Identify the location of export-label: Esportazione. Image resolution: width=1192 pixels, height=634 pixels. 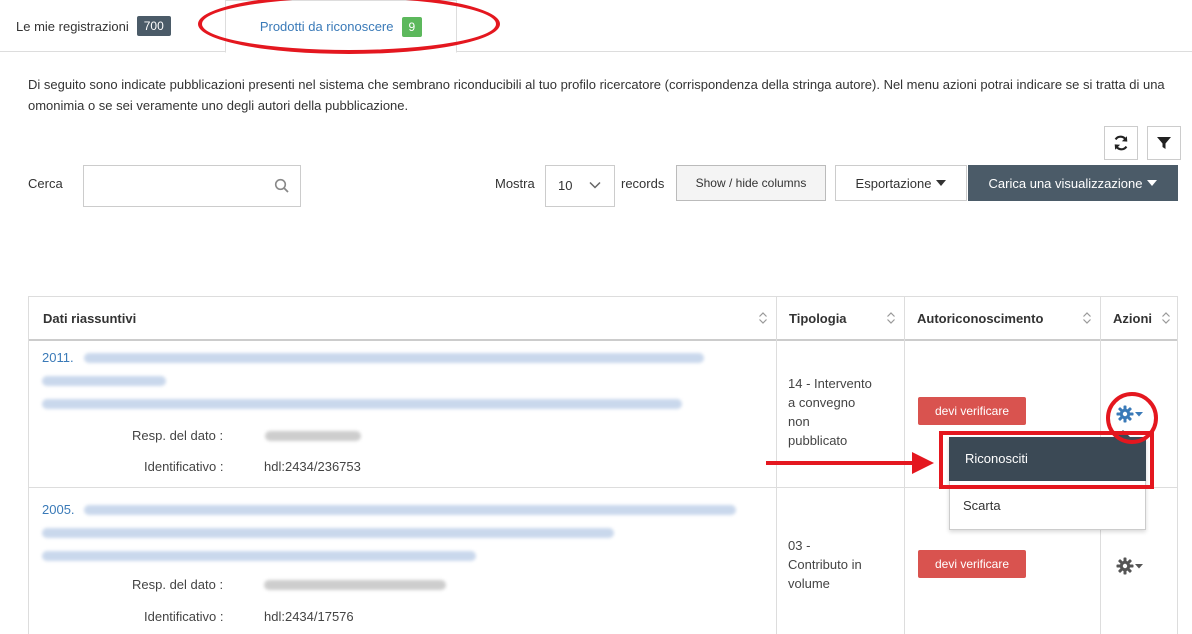
(893, 183).